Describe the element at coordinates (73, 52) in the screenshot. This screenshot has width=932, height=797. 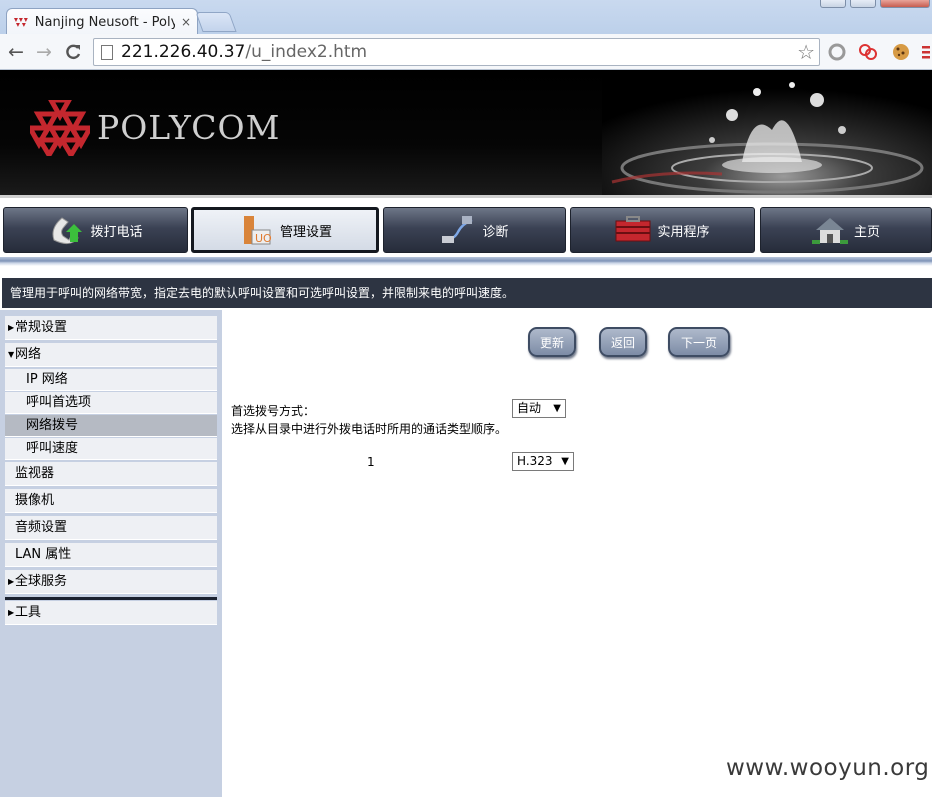
I see `reload-icon` at that location.